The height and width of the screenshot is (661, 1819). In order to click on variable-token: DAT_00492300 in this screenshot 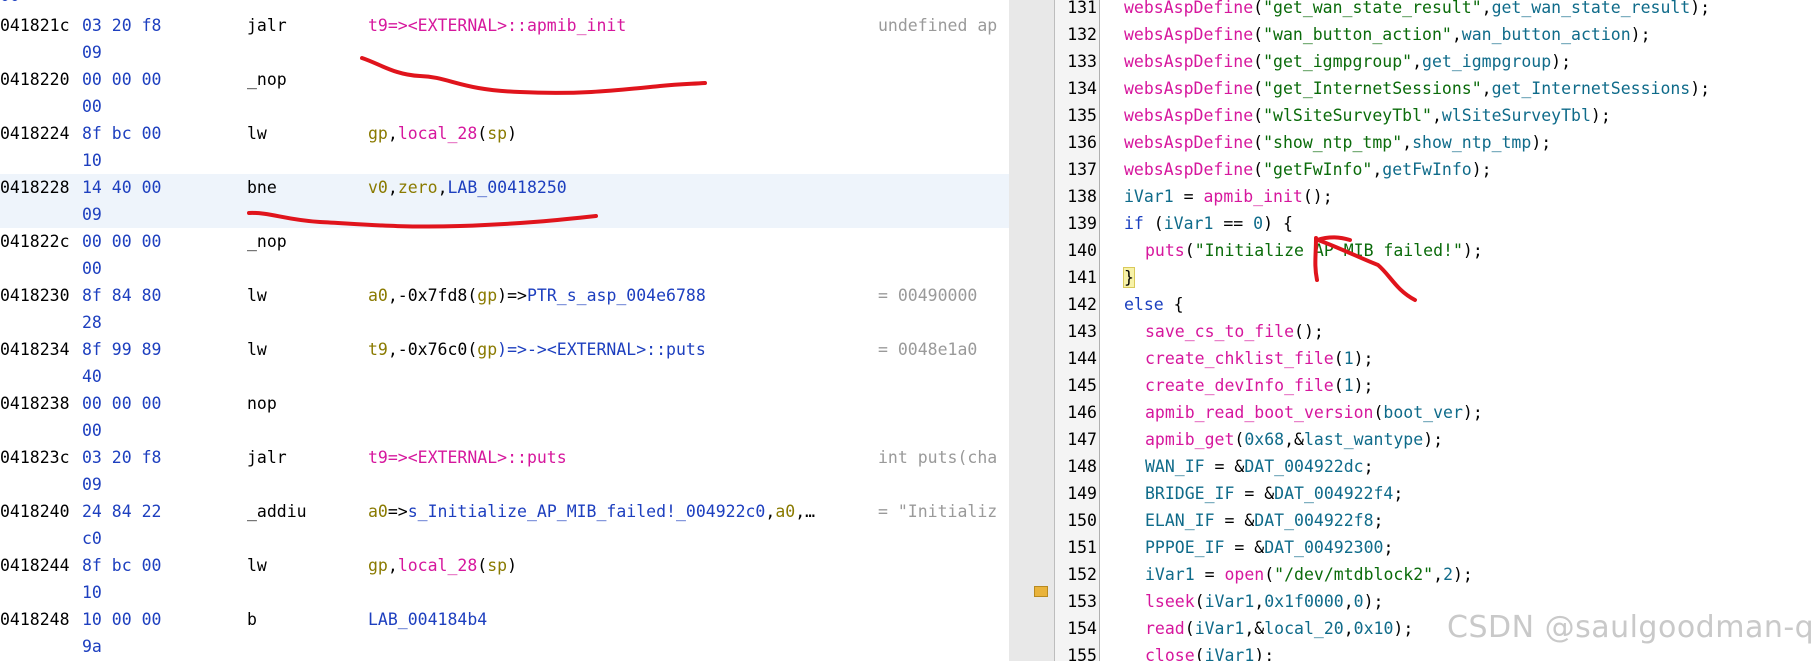, I will do `click(1323, 547)`.